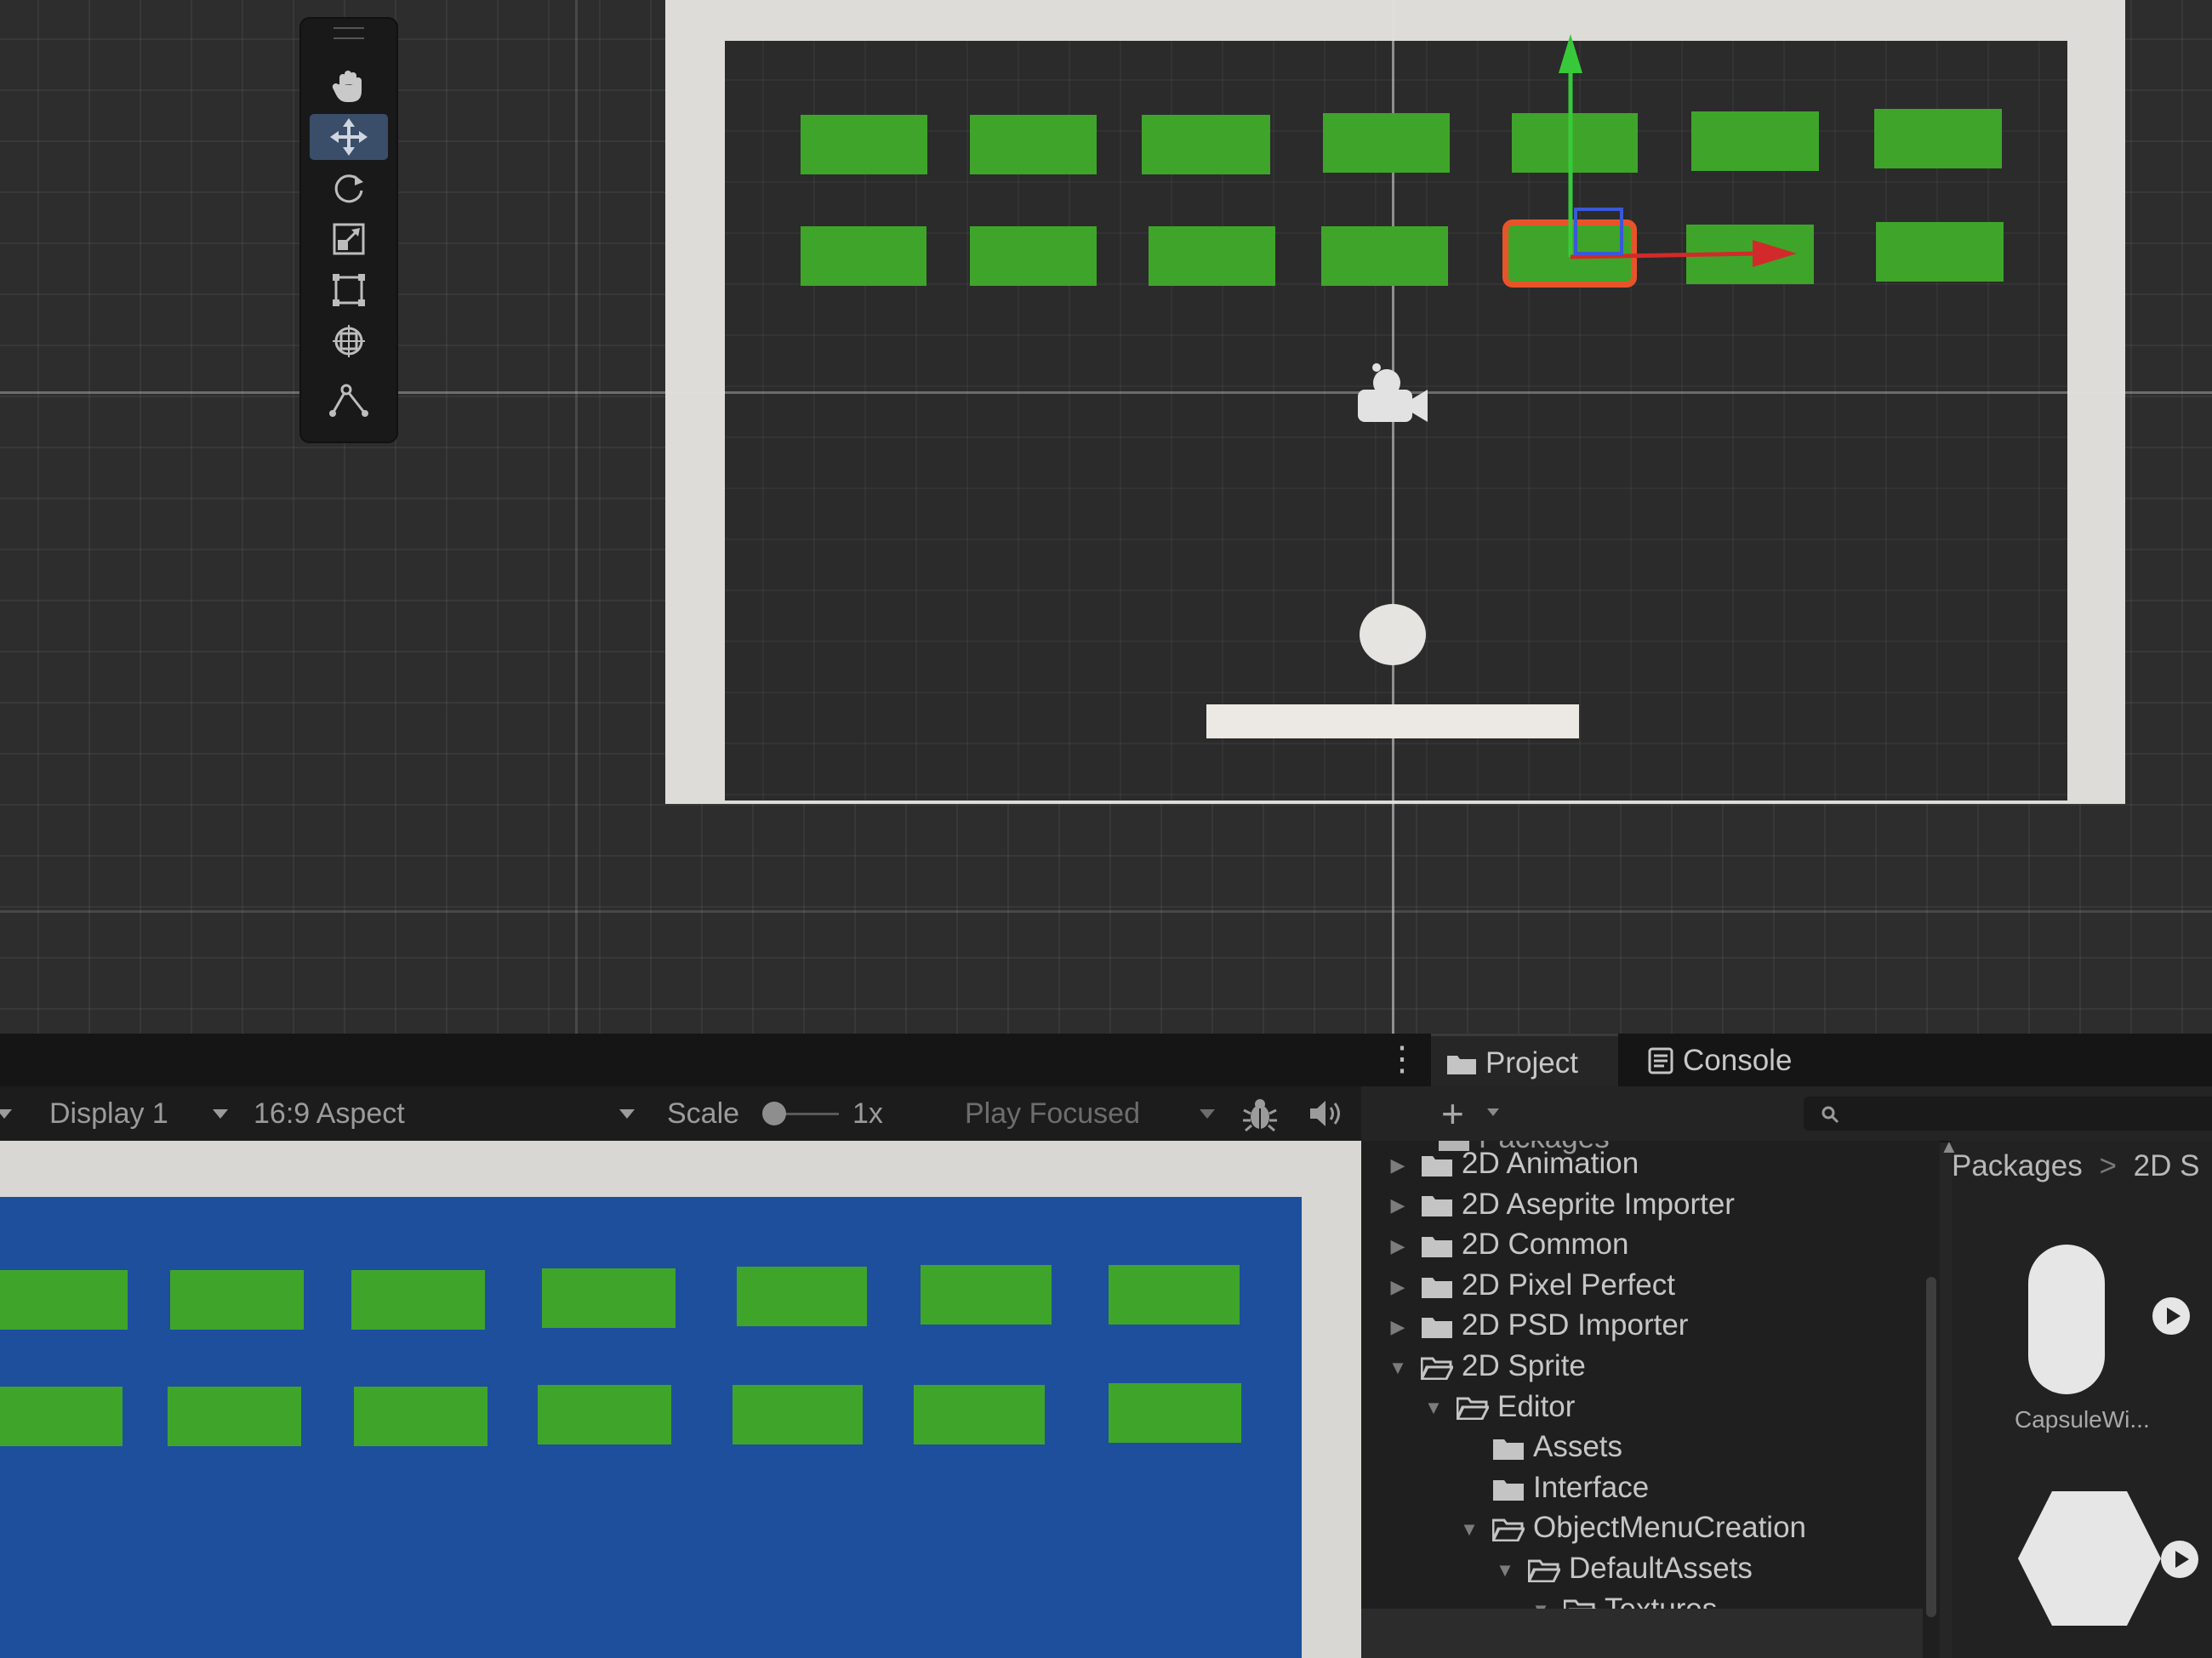 The height and width of the screenshot is (1658, 2212). I want to click on grid-line, so click(576, 517).